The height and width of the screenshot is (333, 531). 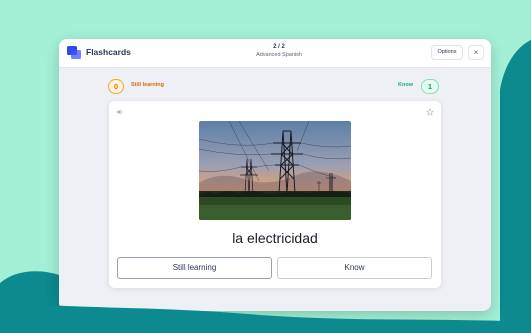 What do you see at coordinates (405, 85) in the screenshot?
I see `know-label: Know` at bounding box center [405, 85].